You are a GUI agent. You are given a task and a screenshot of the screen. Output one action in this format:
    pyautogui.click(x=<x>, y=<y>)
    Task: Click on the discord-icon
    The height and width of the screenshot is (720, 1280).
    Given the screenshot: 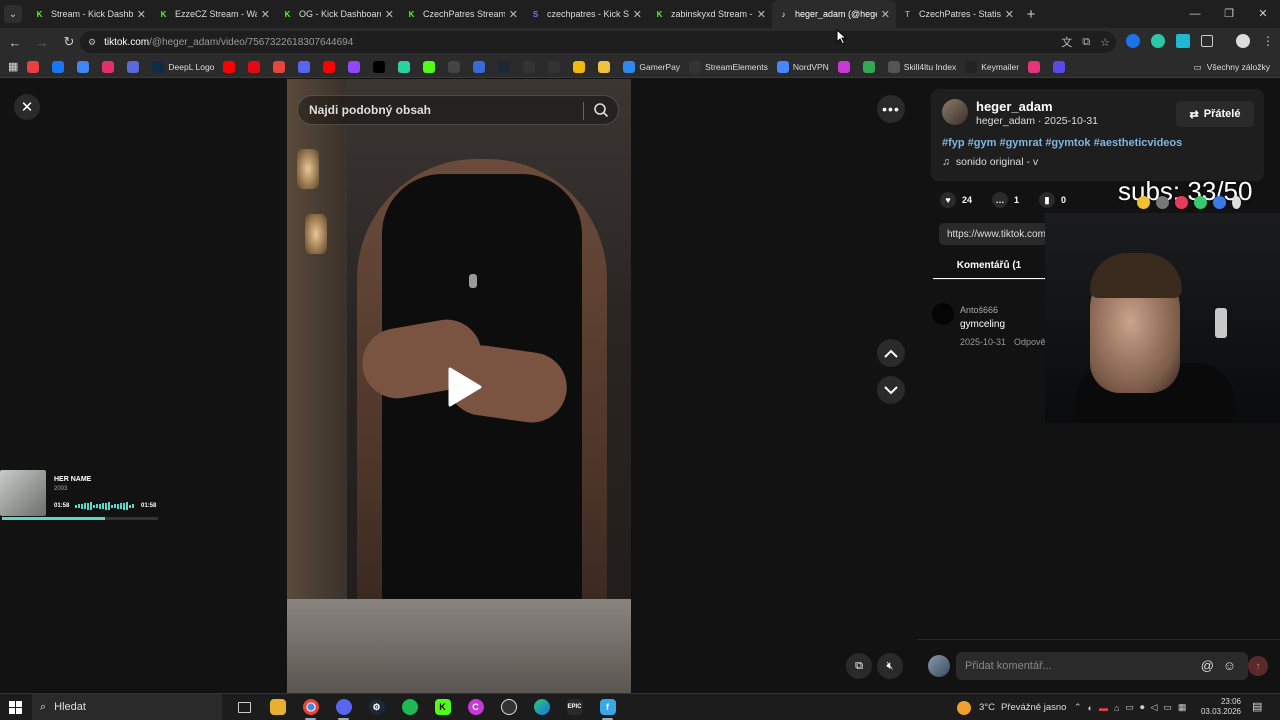 What is the action you would take?
    pyautogui.click(x=343, y=707)
    